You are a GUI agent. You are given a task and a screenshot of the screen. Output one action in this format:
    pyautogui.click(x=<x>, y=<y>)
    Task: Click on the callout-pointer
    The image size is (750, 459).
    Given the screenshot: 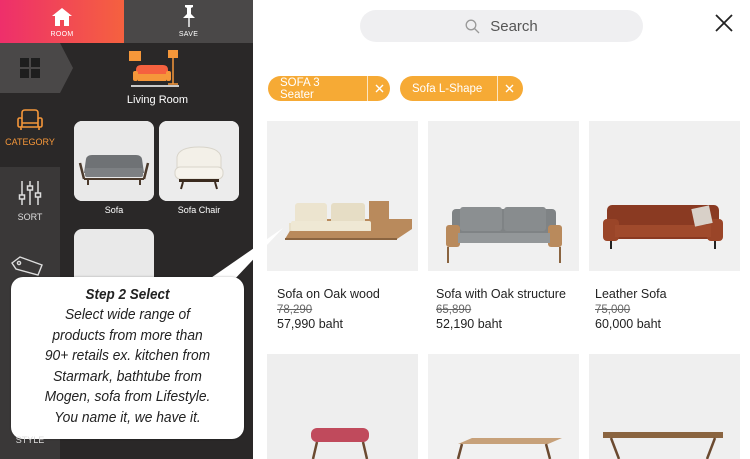 What is the action you would take?
    pyautogui.click(x=244, y=255)
    